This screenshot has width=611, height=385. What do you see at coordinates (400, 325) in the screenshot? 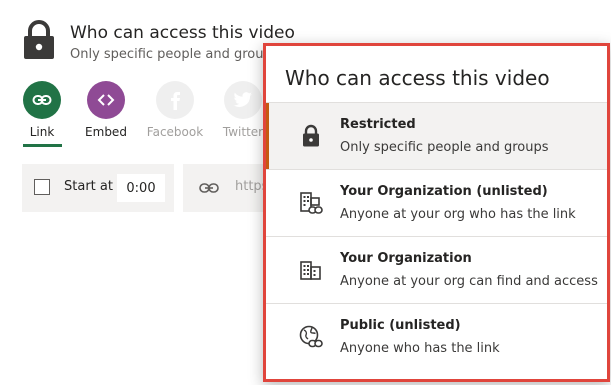
I see `option-title: Public (unlisted)` at bounding box center [400, 325].